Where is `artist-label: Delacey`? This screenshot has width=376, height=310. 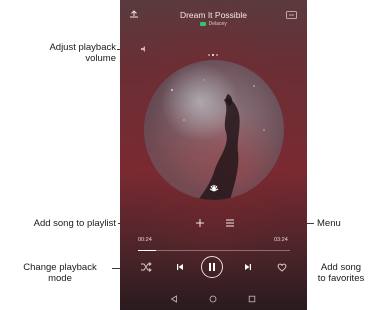 artist-label: Delacey is located at coordinates (217, 24).